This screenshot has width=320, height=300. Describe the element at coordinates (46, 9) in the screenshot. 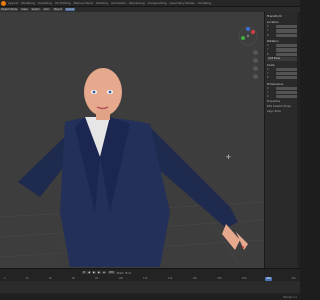

I see `add-menu: Add` at that location.